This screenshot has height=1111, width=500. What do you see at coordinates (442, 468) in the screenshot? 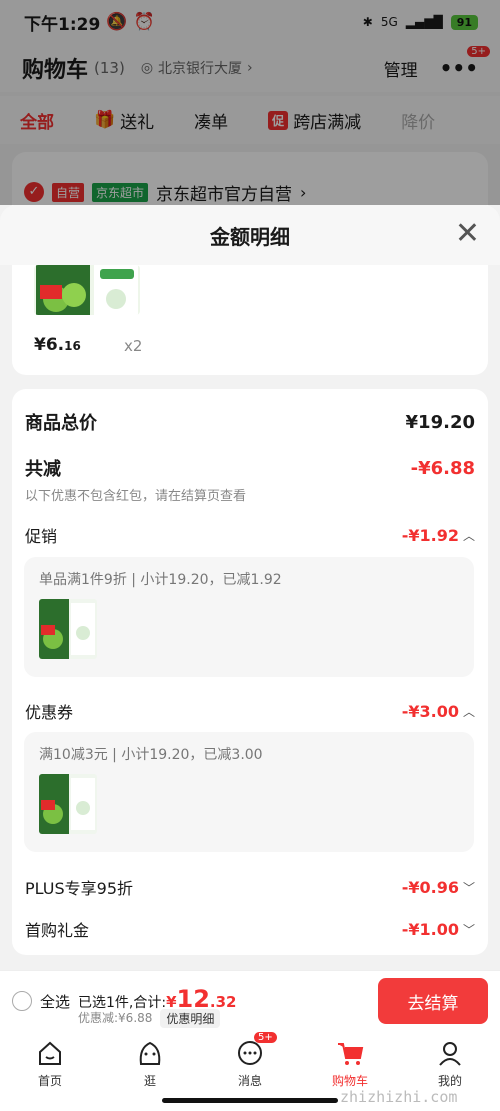
I see `reduce-value: -¥6.88` at bounding box center [442, 468].